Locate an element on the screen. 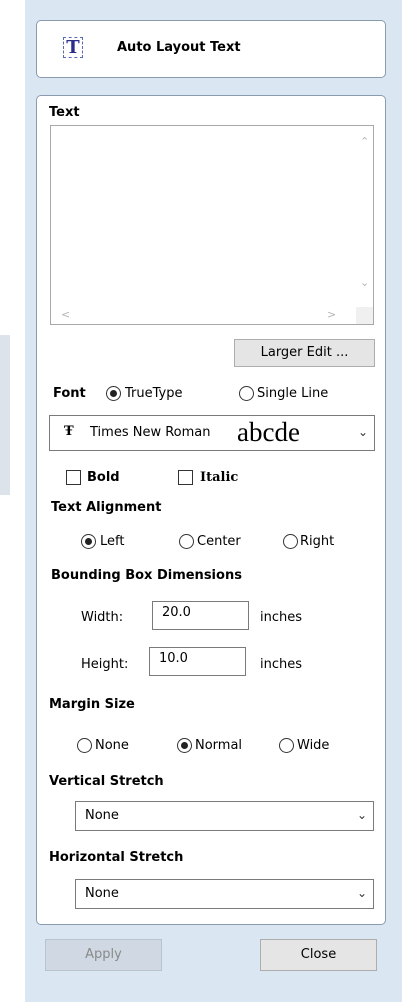 The image size is (402, 1002). font-preview: abcde is located at coordinates (268, 432).